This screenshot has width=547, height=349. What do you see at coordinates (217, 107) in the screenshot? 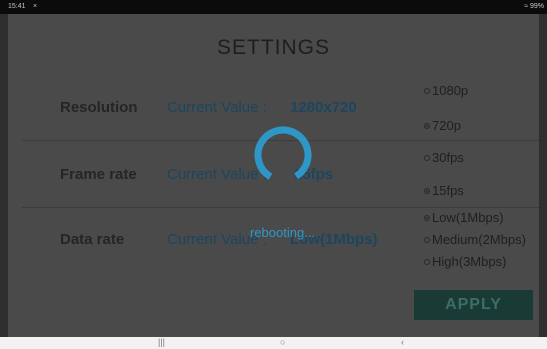
I see `resolution-current-prefix: Current Value :` at bounding box center [217, 107].